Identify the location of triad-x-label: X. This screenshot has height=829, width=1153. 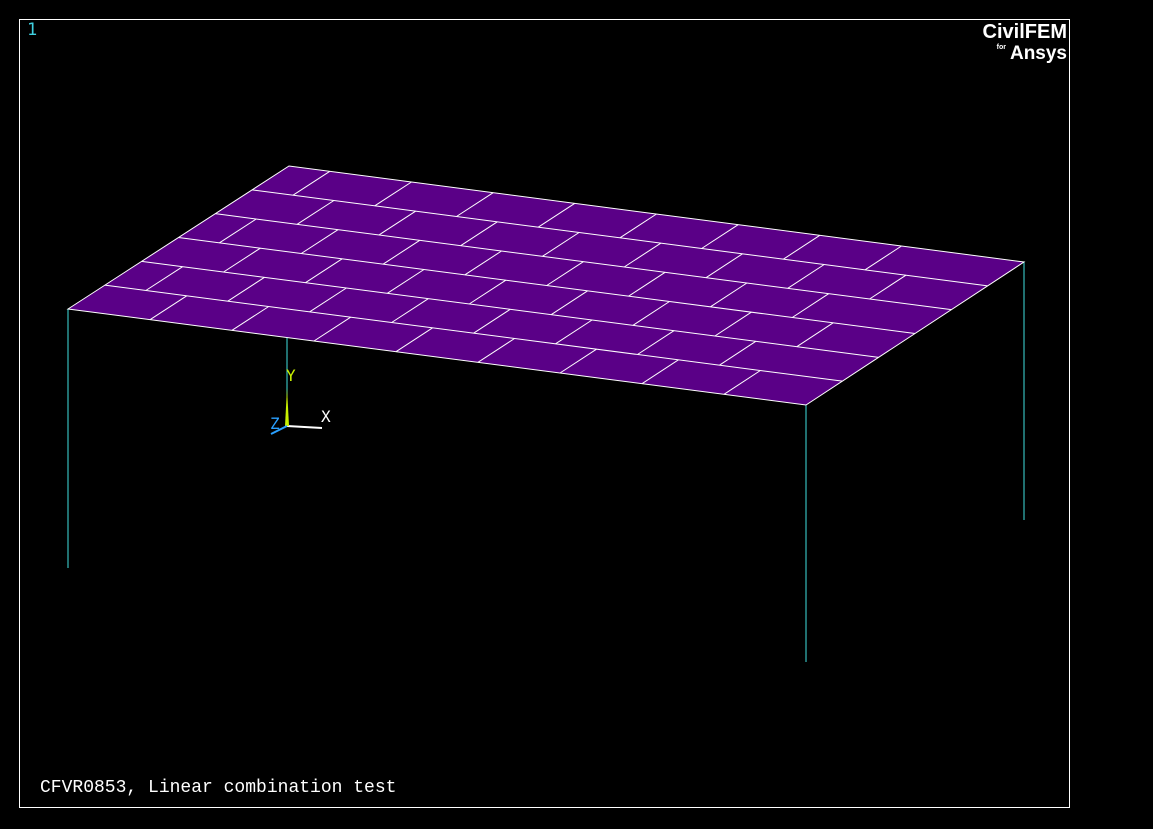
(326, 416).